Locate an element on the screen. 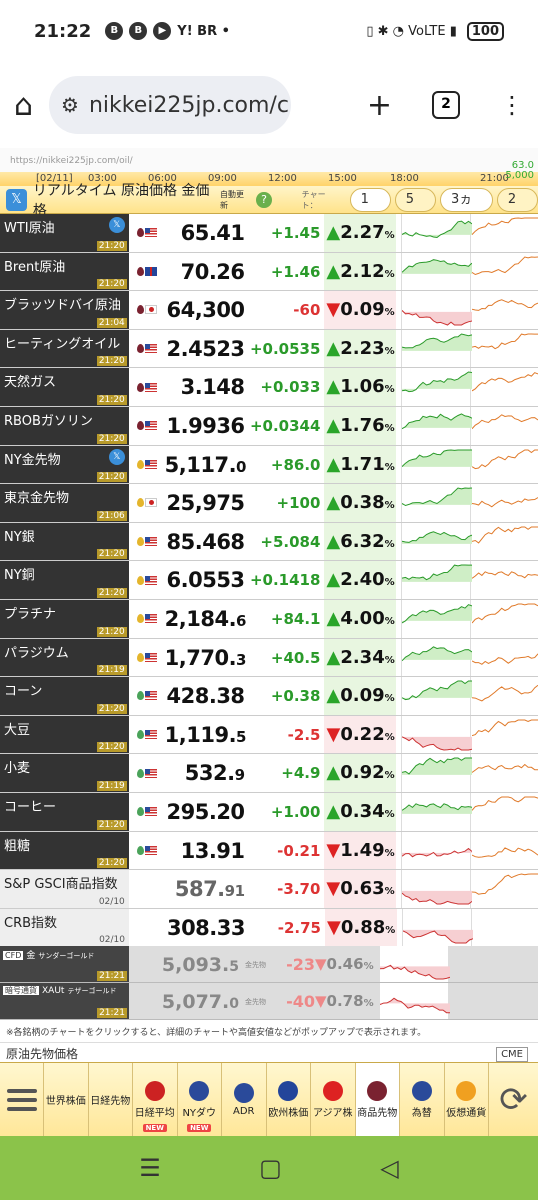 Image resolution: width=538 pixels, height=1200 pixels. new-tab-icon: + is located at coordinates (379, 105).